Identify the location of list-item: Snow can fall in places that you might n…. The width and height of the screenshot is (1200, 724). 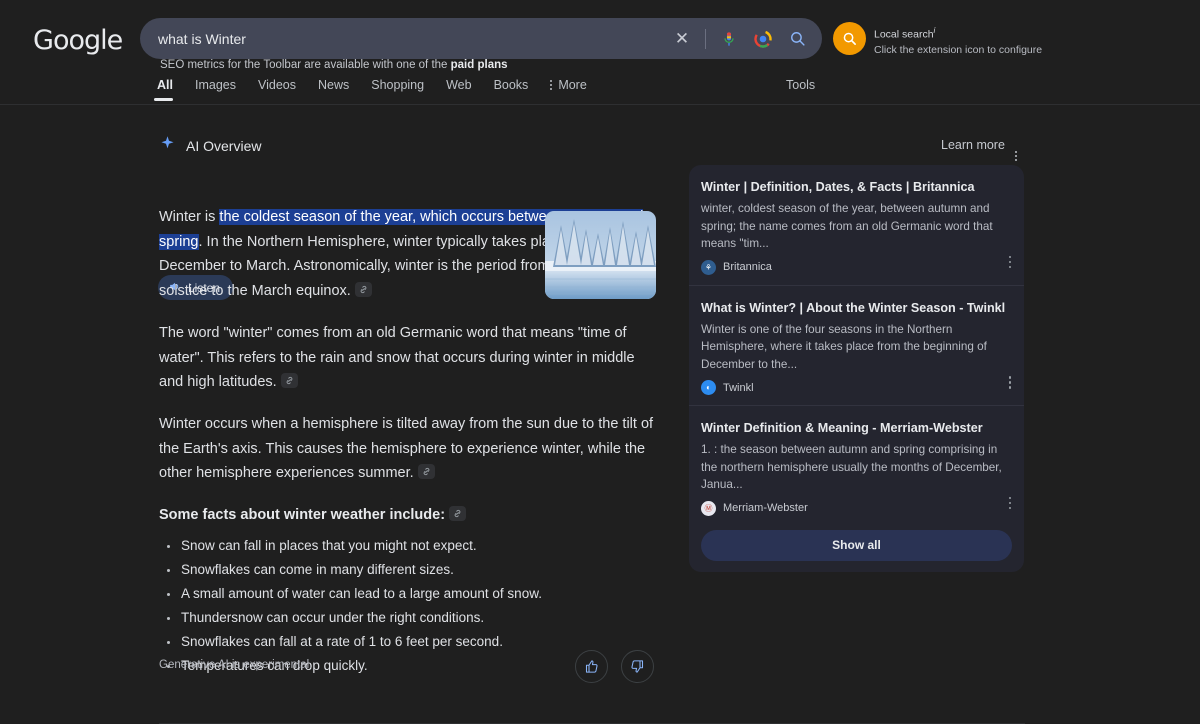
(409, 546).